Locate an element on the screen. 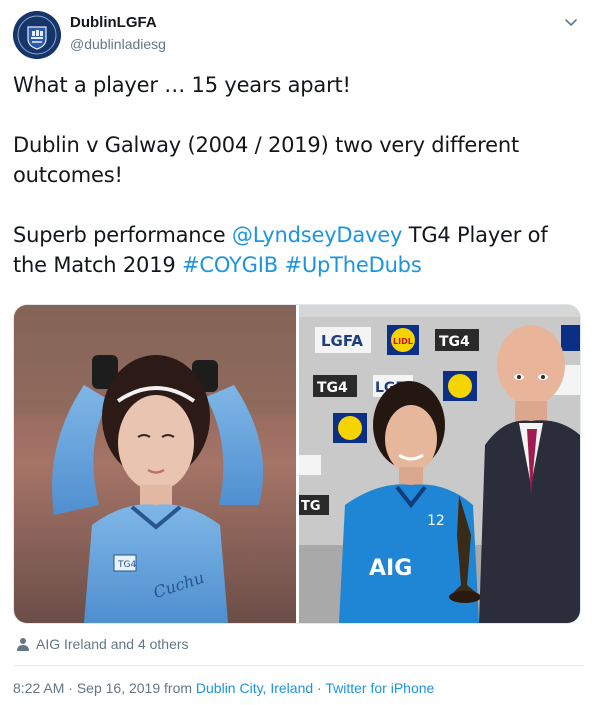 The height and width of the screenshot is (705, 597). svg-text: 12 is located at coordinates (436, 521).